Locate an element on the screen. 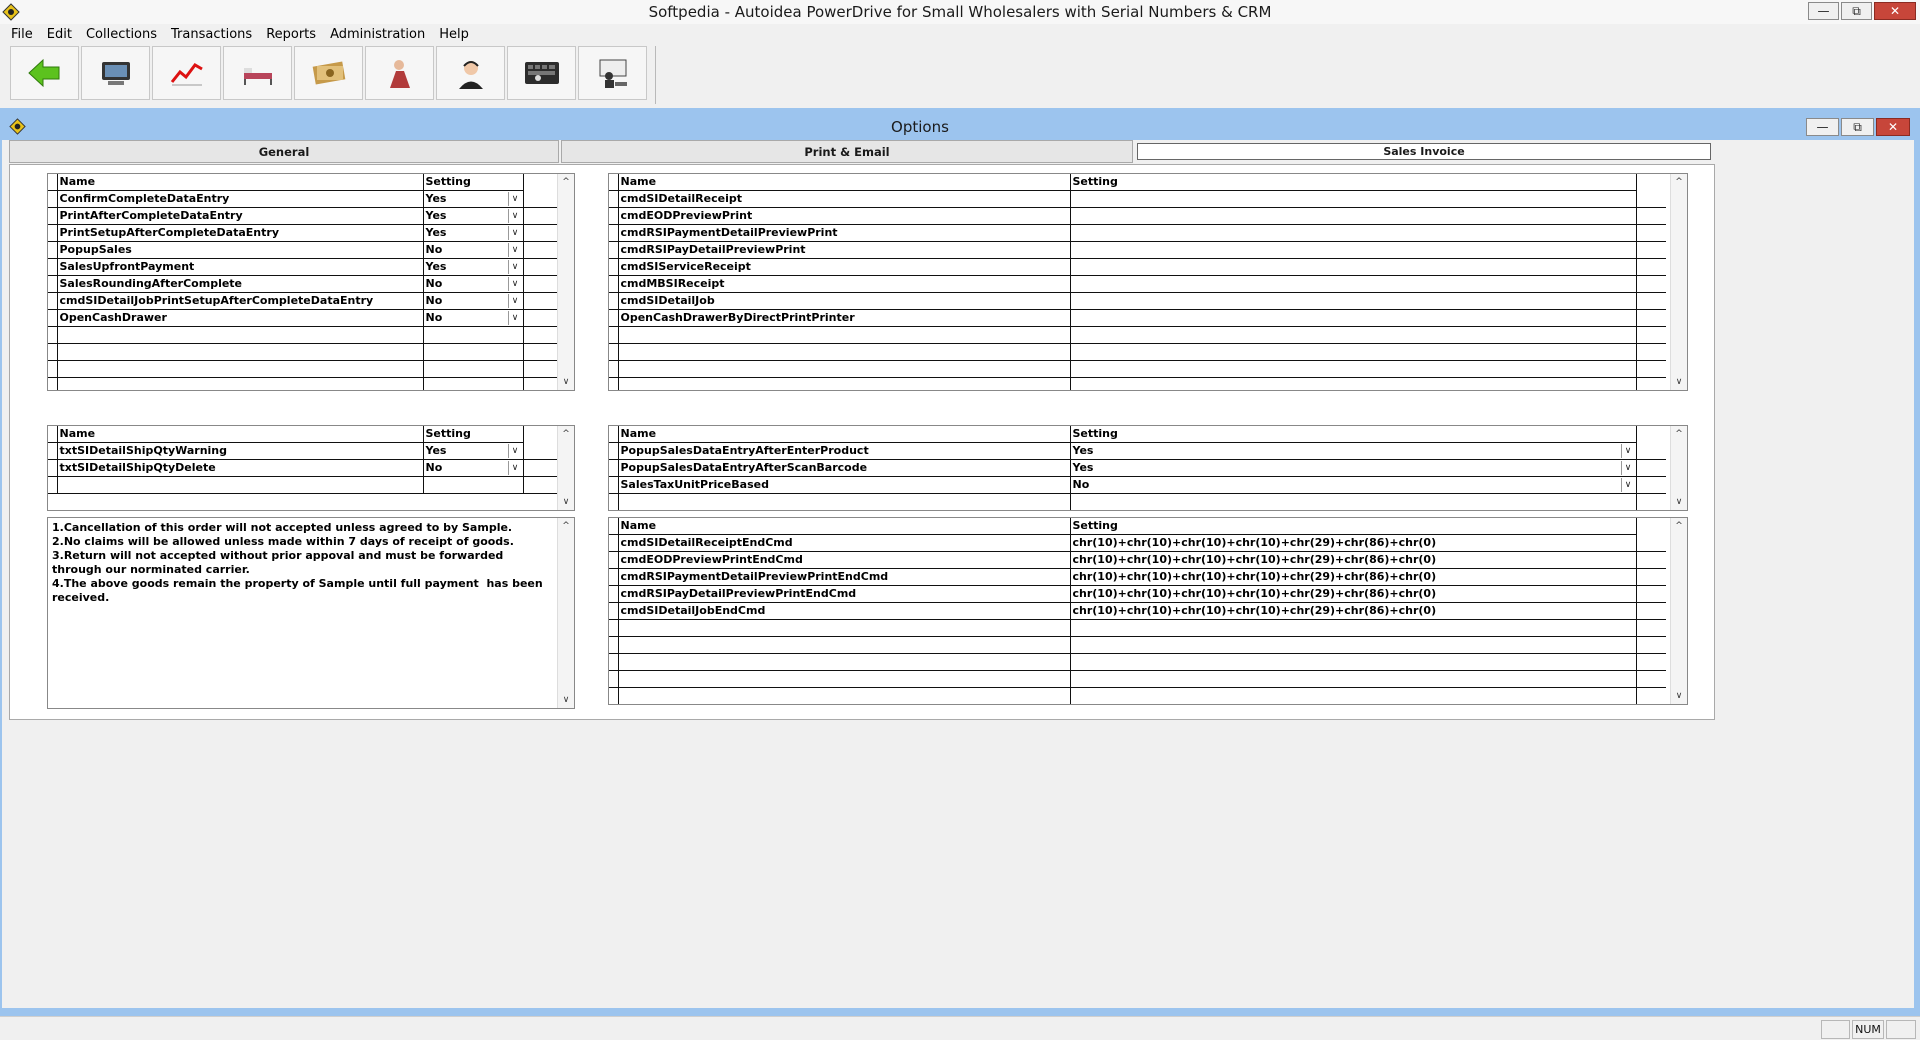  column-header-name: Name is located at coordinates (844, 182).